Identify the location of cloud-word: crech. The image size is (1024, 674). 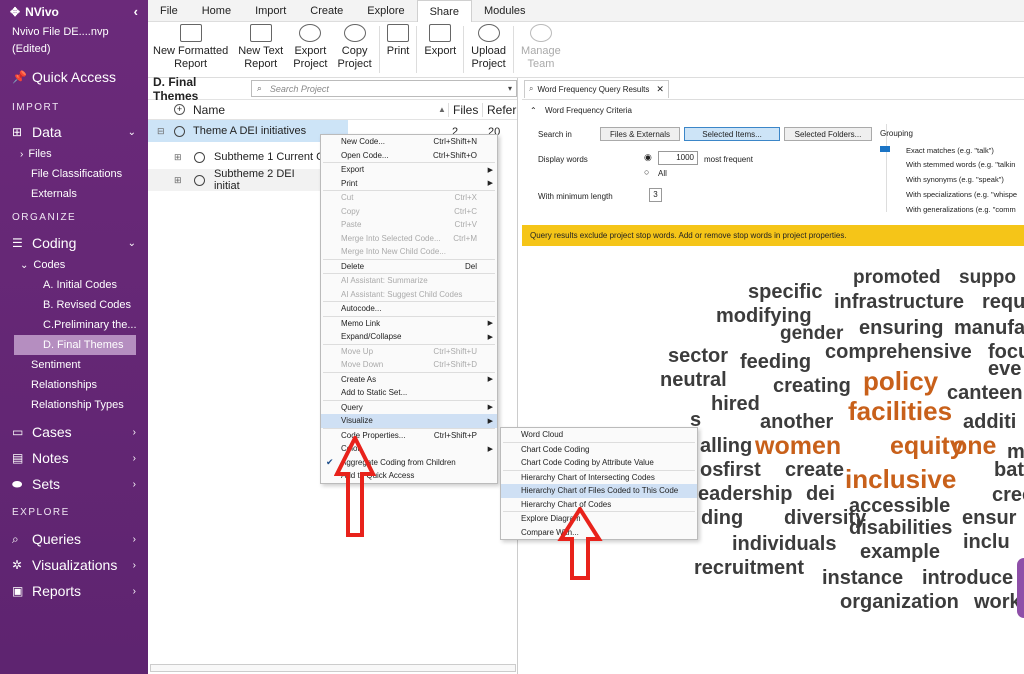
(1008, 495).